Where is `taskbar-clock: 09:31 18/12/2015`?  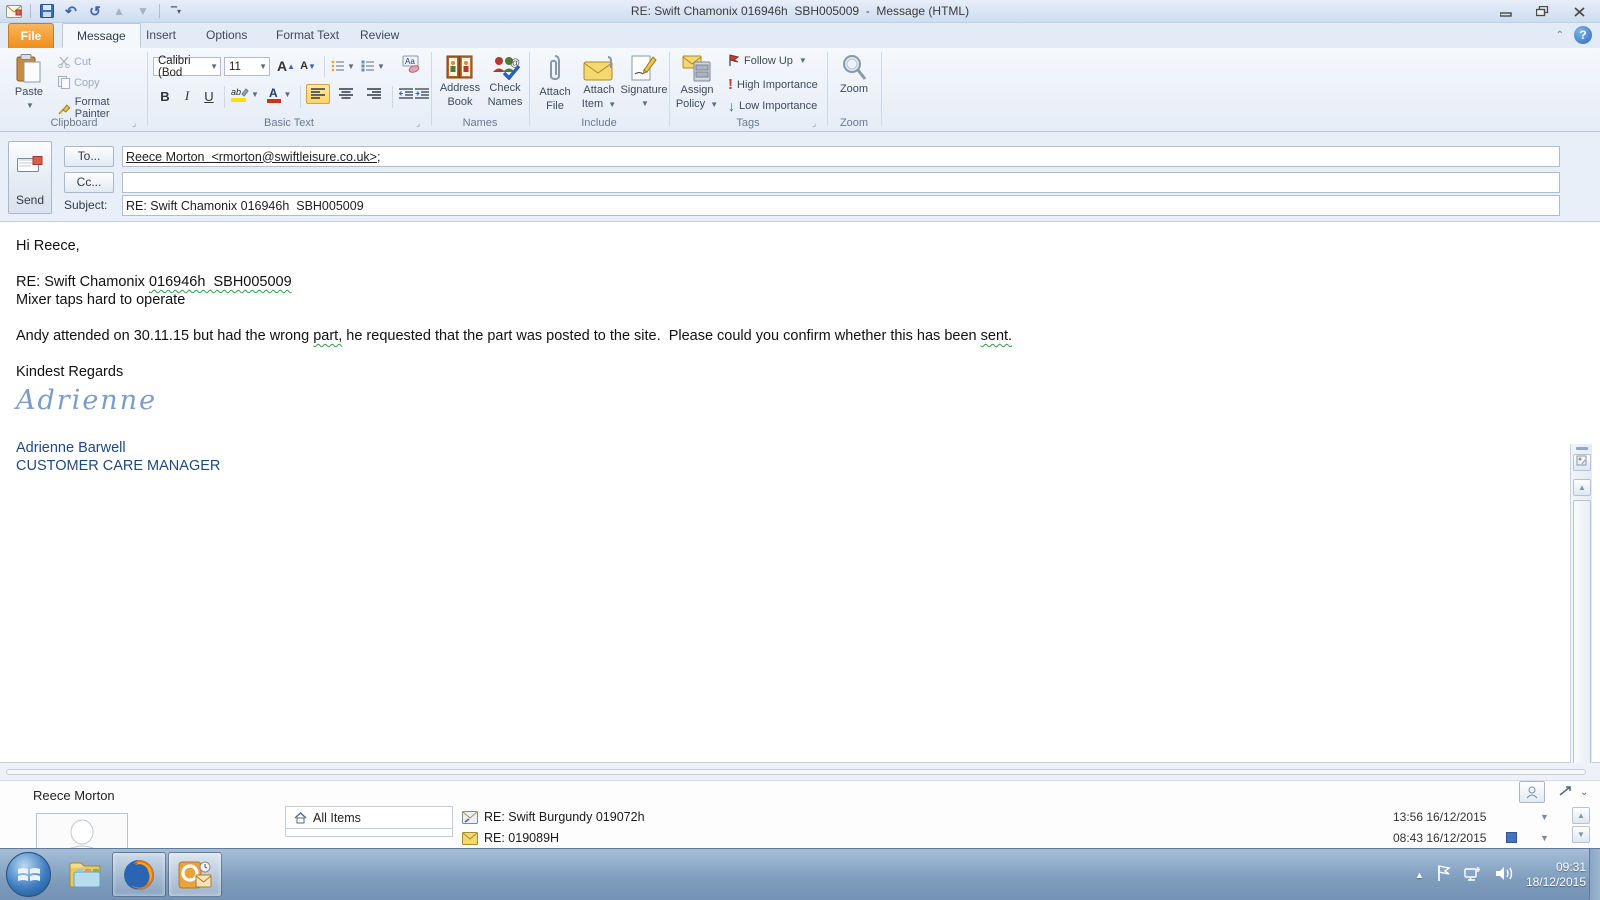
taskbar-clock: 09:31 18/12/2015 is located at coordinates (1556, 875).